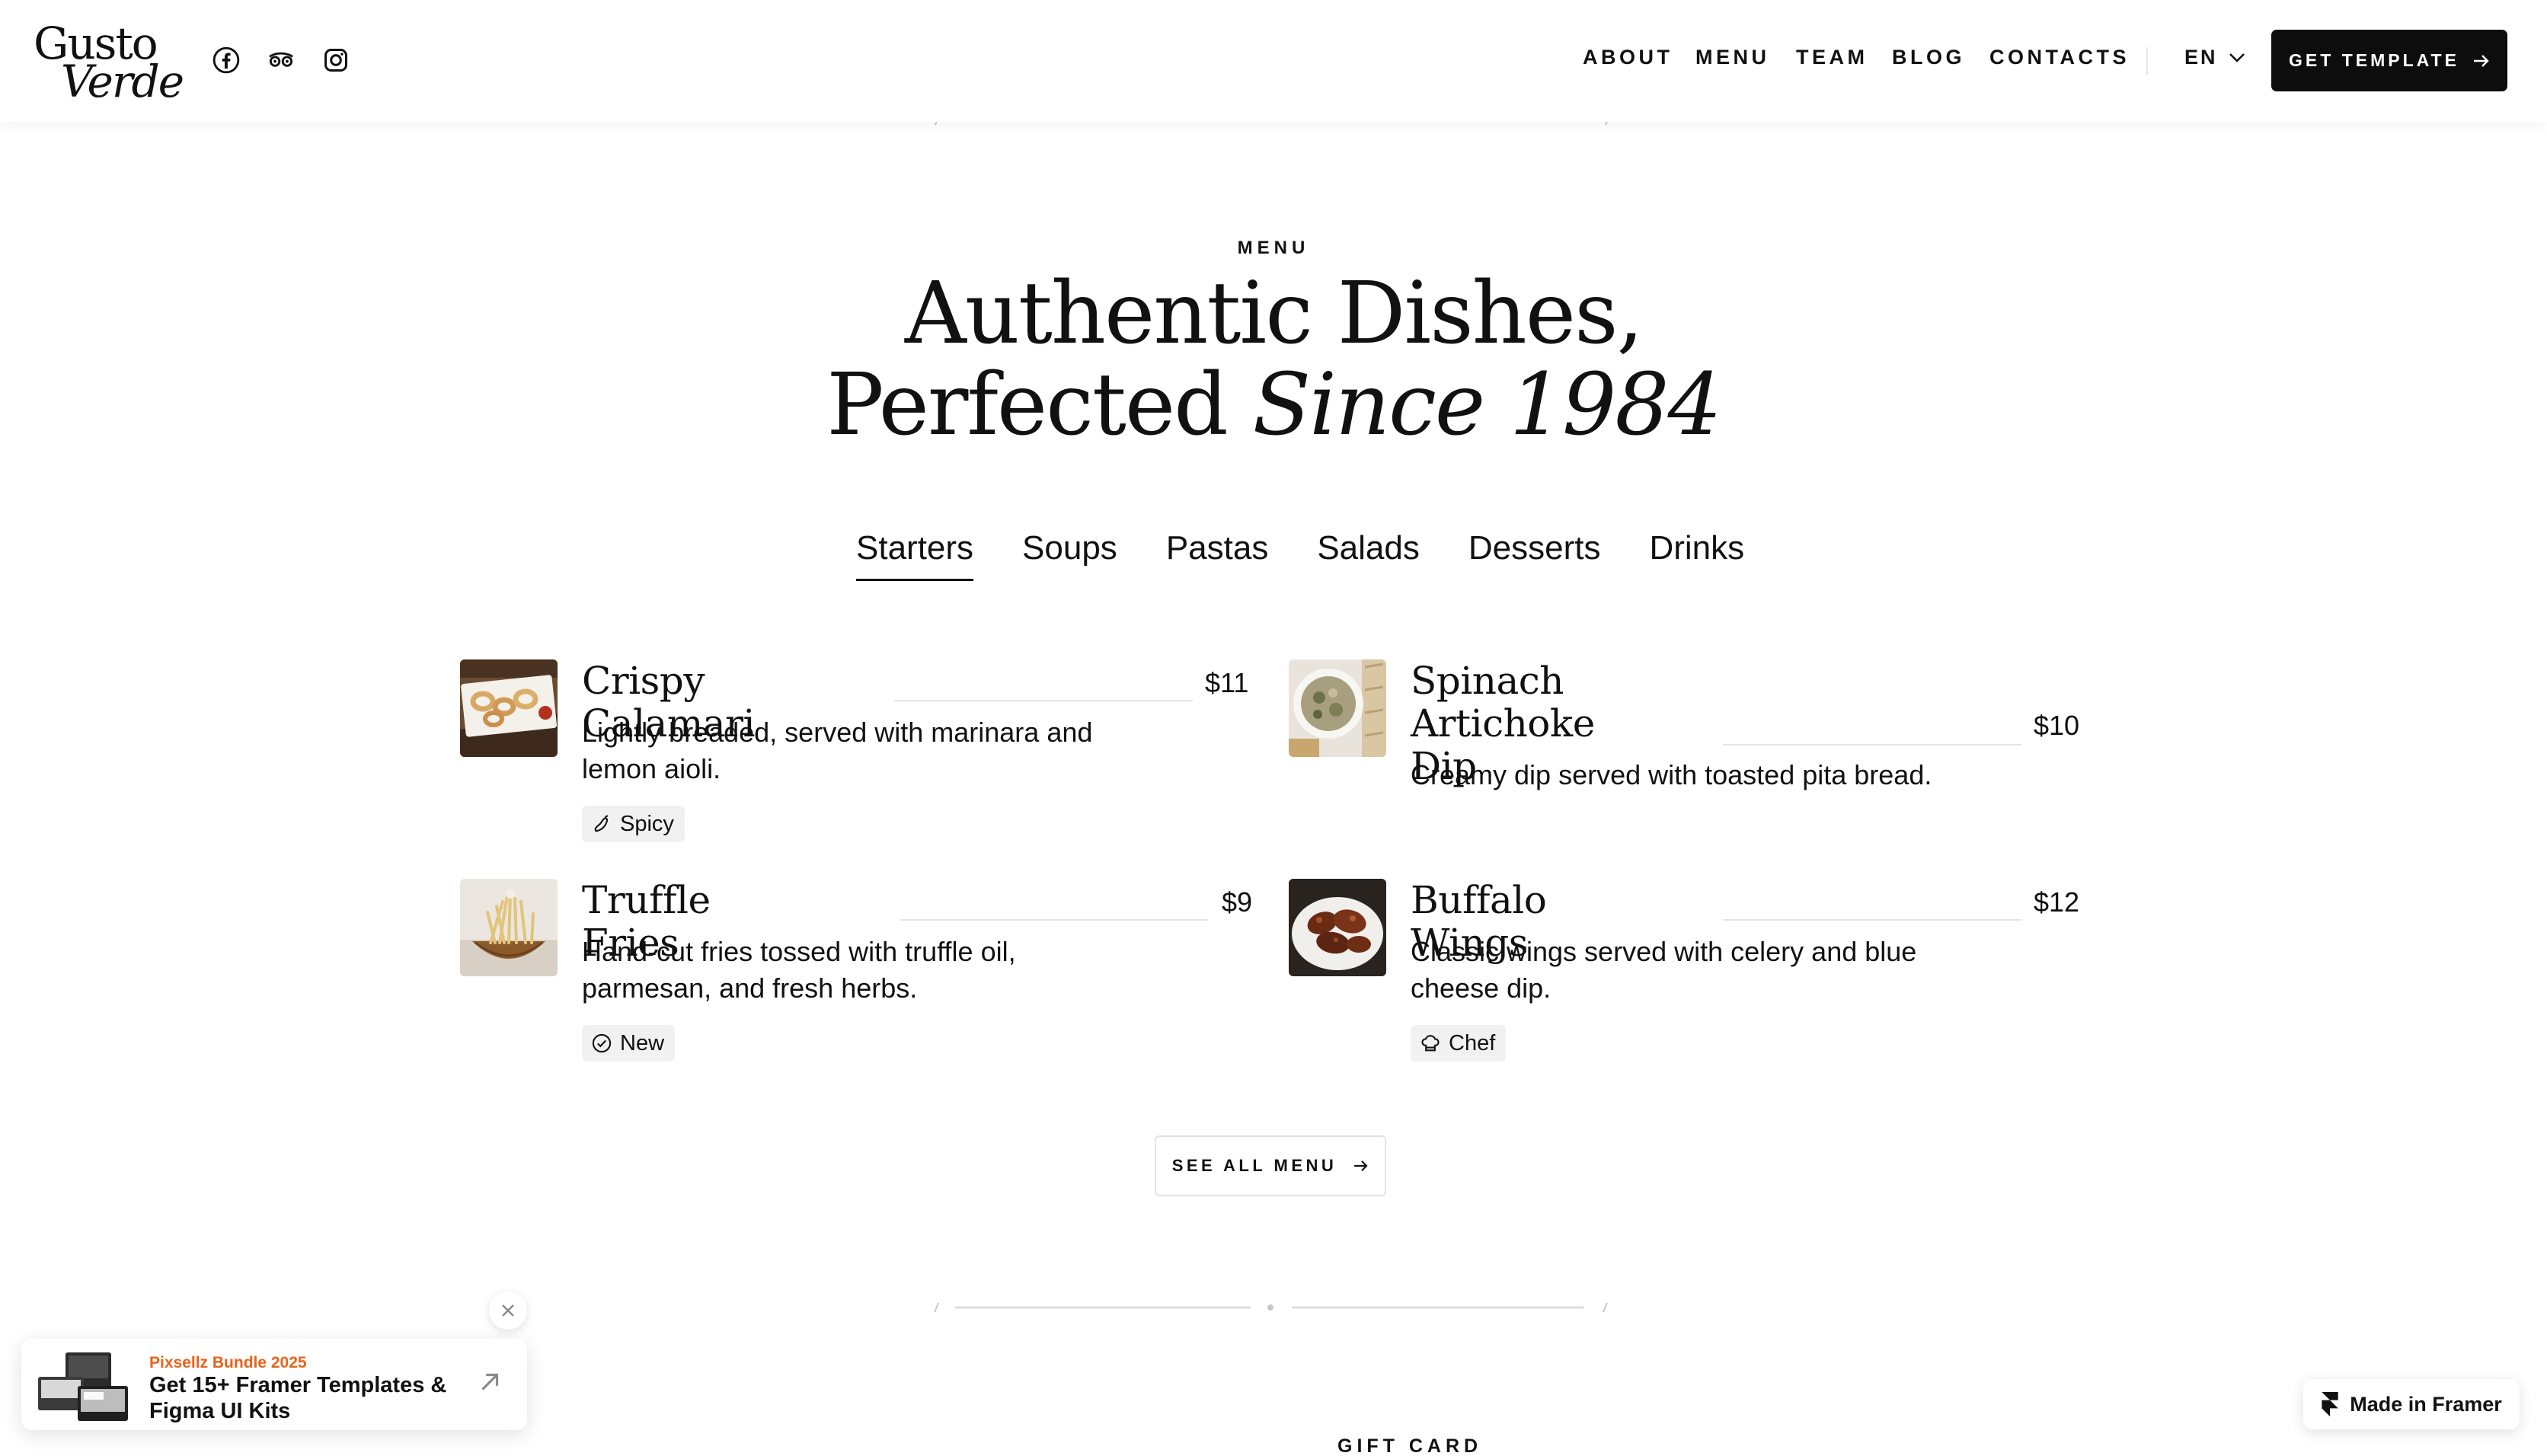  Describe the element at coordinates (1039, 405) in the screenshot. I see `title-plain-part: Perfected` at that location.